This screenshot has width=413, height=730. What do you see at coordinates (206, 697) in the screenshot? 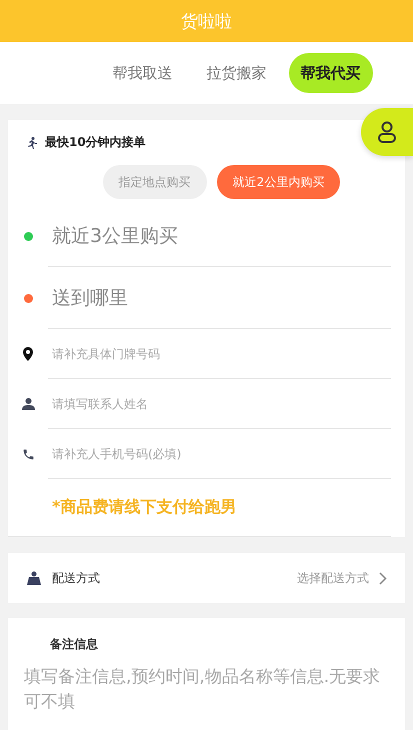
I see `notes-field: 填写备注信息,预约时间,物品名称等信息.无要求可不填` at bounding box center [206, 697].